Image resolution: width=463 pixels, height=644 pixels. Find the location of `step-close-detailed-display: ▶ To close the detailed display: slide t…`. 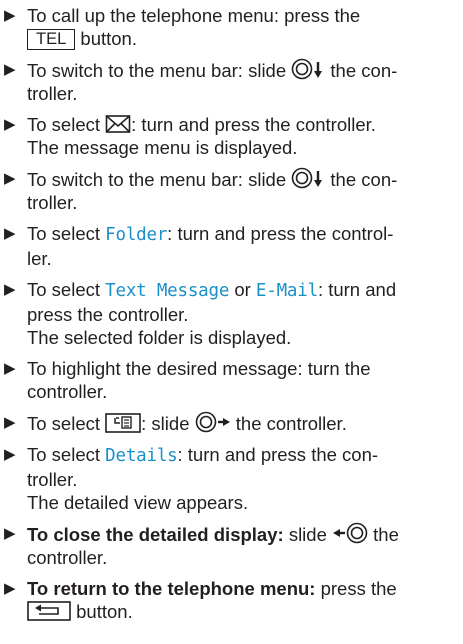

step-close-detailed-display: ▶ To close the detailed display: slide t… is located at coordinates (231, 545).